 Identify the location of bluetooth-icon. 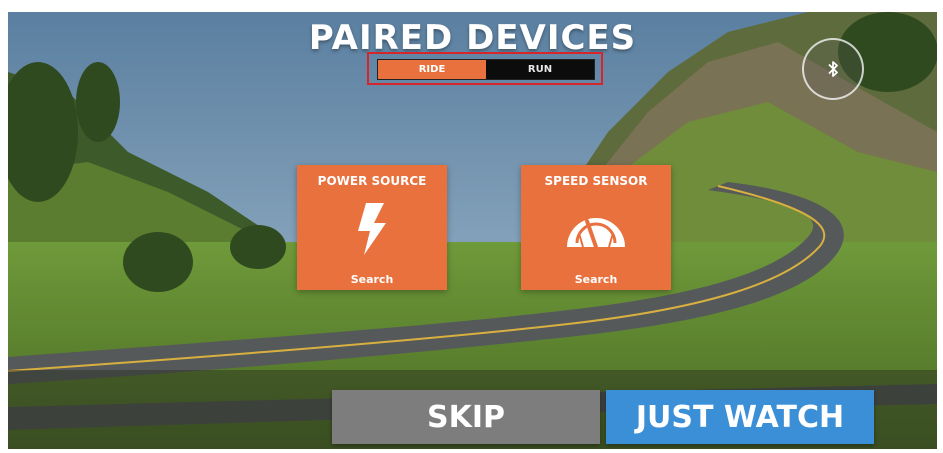
(833, 69).